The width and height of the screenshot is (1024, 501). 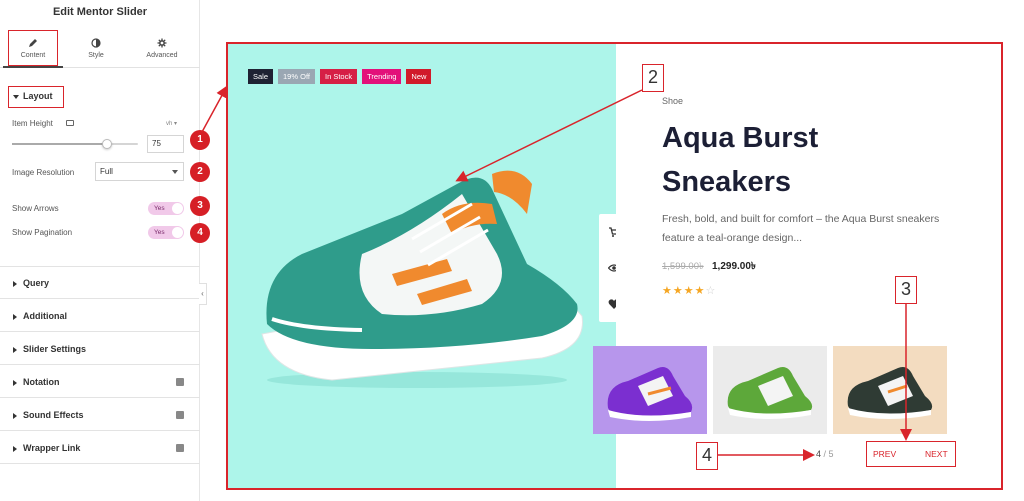 What do you see at coordinates (159, 232) in the screenshot?
I see `show-pagination-value: Yes` at bounding box center [159, 232].